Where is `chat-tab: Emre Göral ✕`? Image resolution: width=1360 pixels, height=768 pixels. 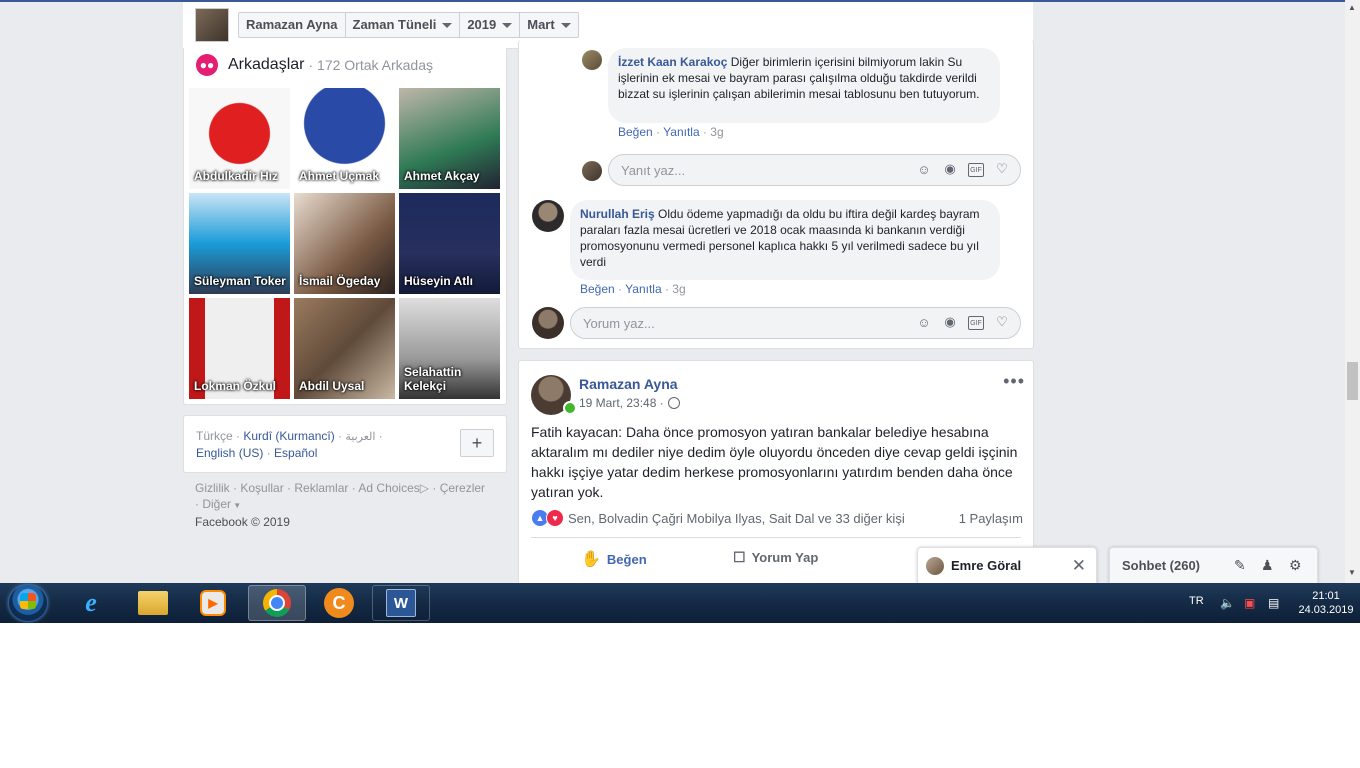
chat-tab: Emre Göral ✕ is located at coordinates (1007, 565).